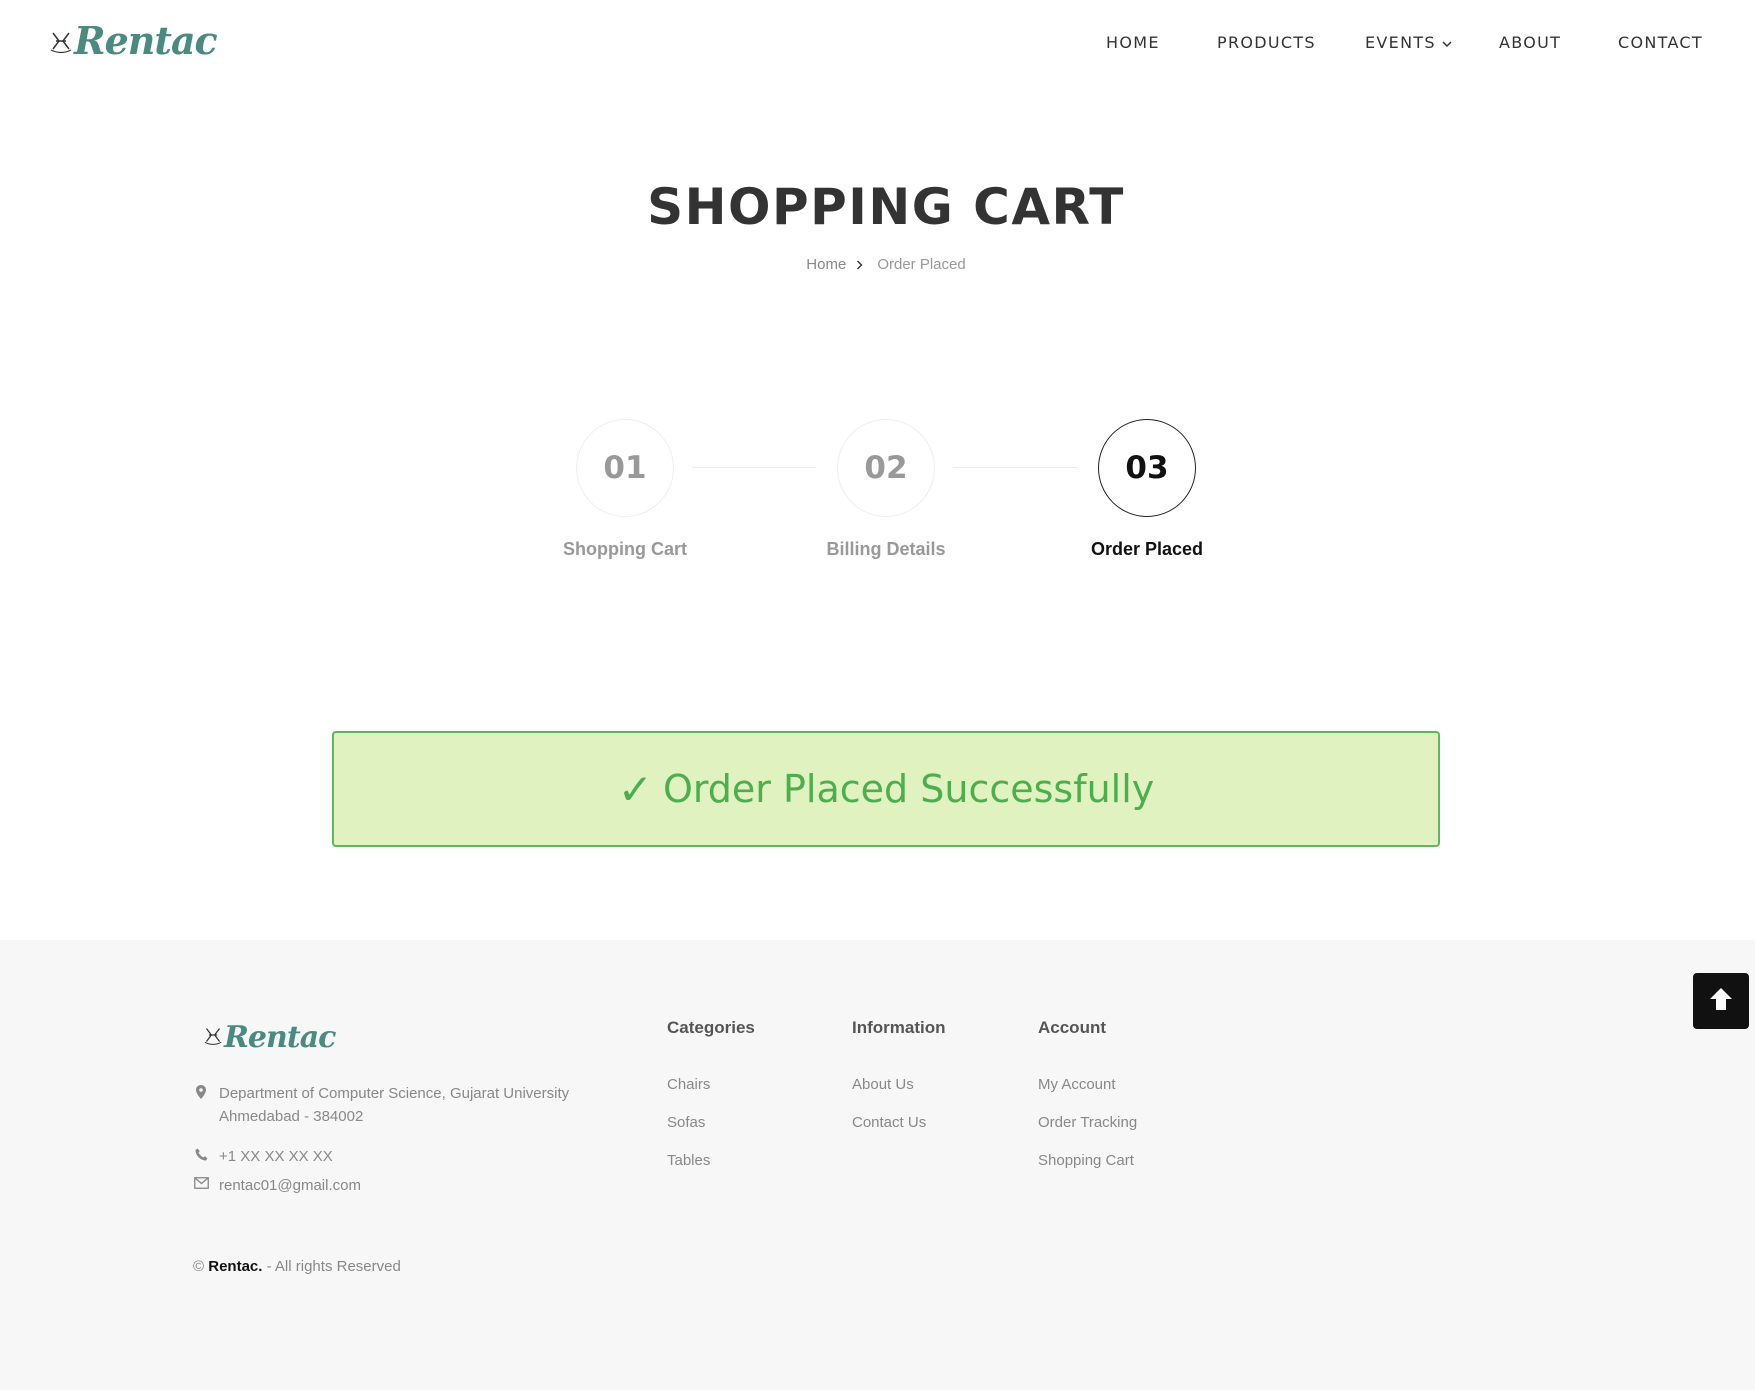 The width and height of the screenshot is (1755, 1390). What do you see at coordinates (235, 1266) in the screenshot?
I see `copyright-brand: Rentac.` at bounding box center [235, 1266].